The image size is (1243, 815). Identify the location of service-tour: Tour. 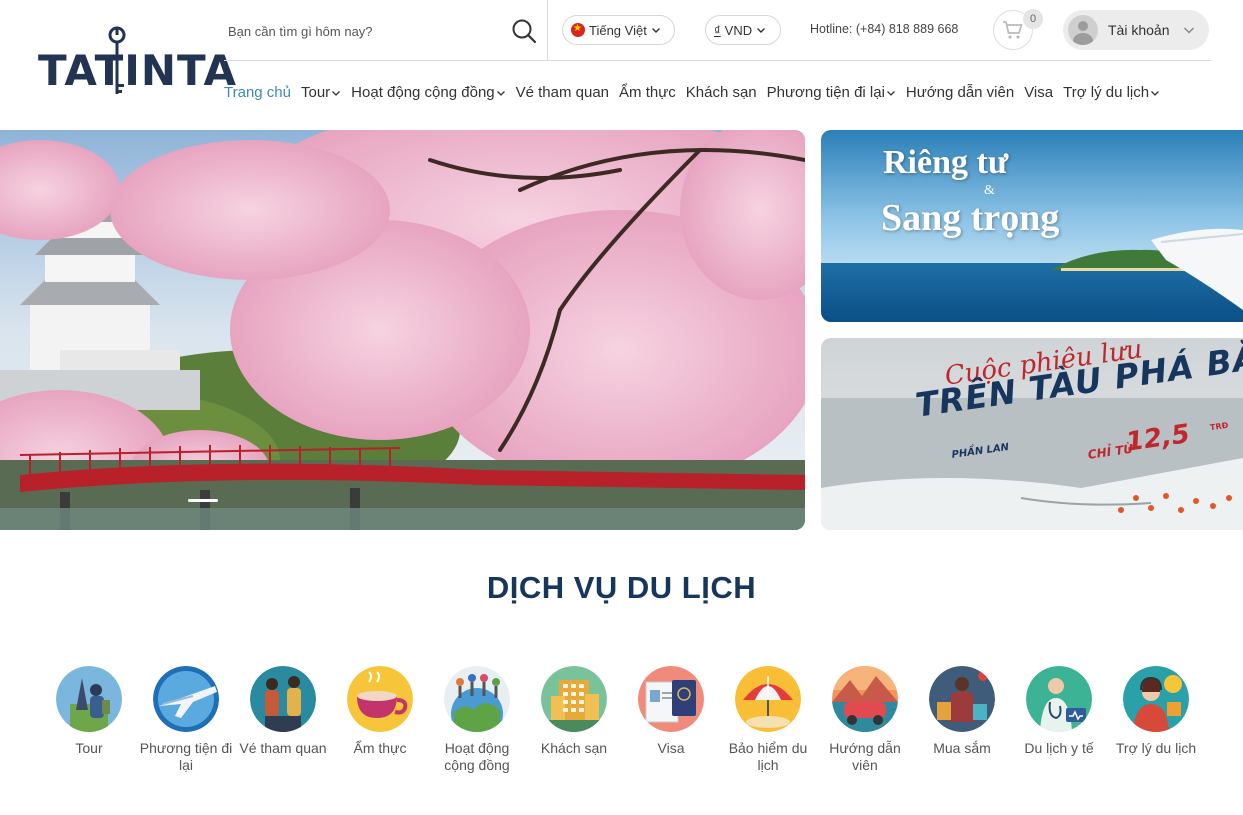
(89, 711).